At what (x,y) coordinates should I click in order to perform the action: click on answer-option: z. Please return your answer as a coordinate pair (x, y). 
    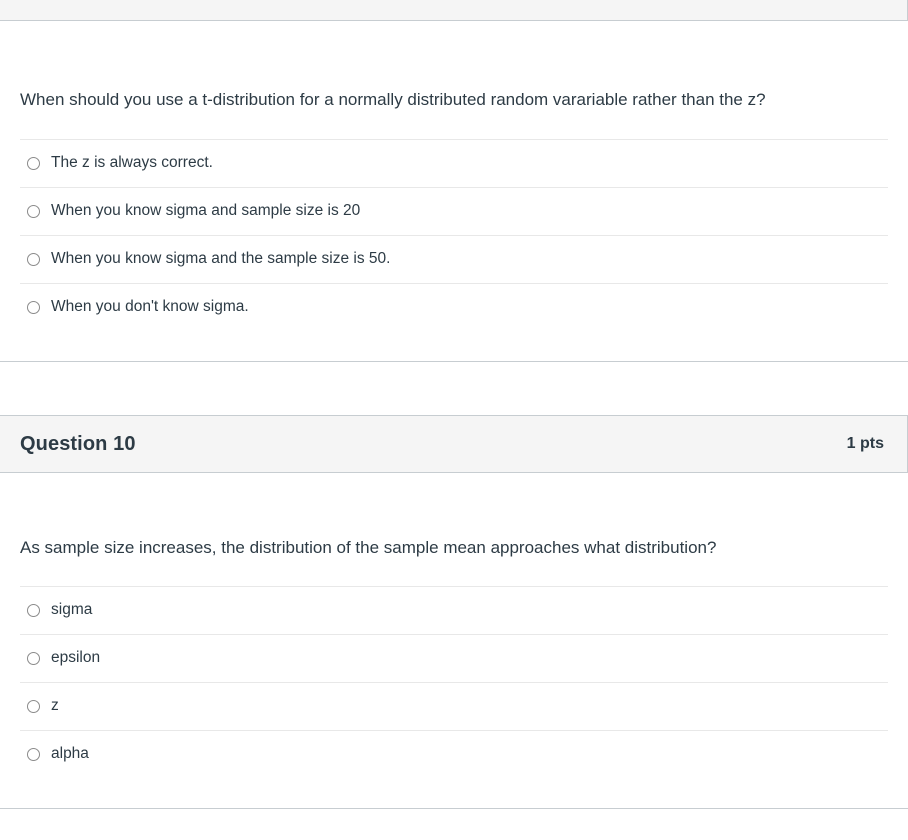
    Looking at the image, I should click on (454, 706).